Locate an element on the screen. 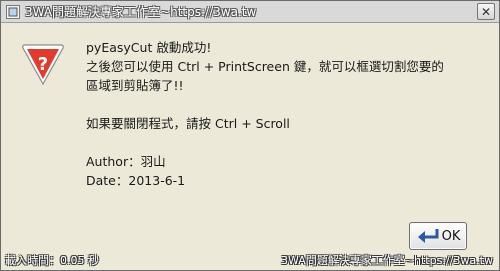  message-line-close: 如果要關閉程式，請按 Ctrl + Scroll is located at coordinates (188, 123).